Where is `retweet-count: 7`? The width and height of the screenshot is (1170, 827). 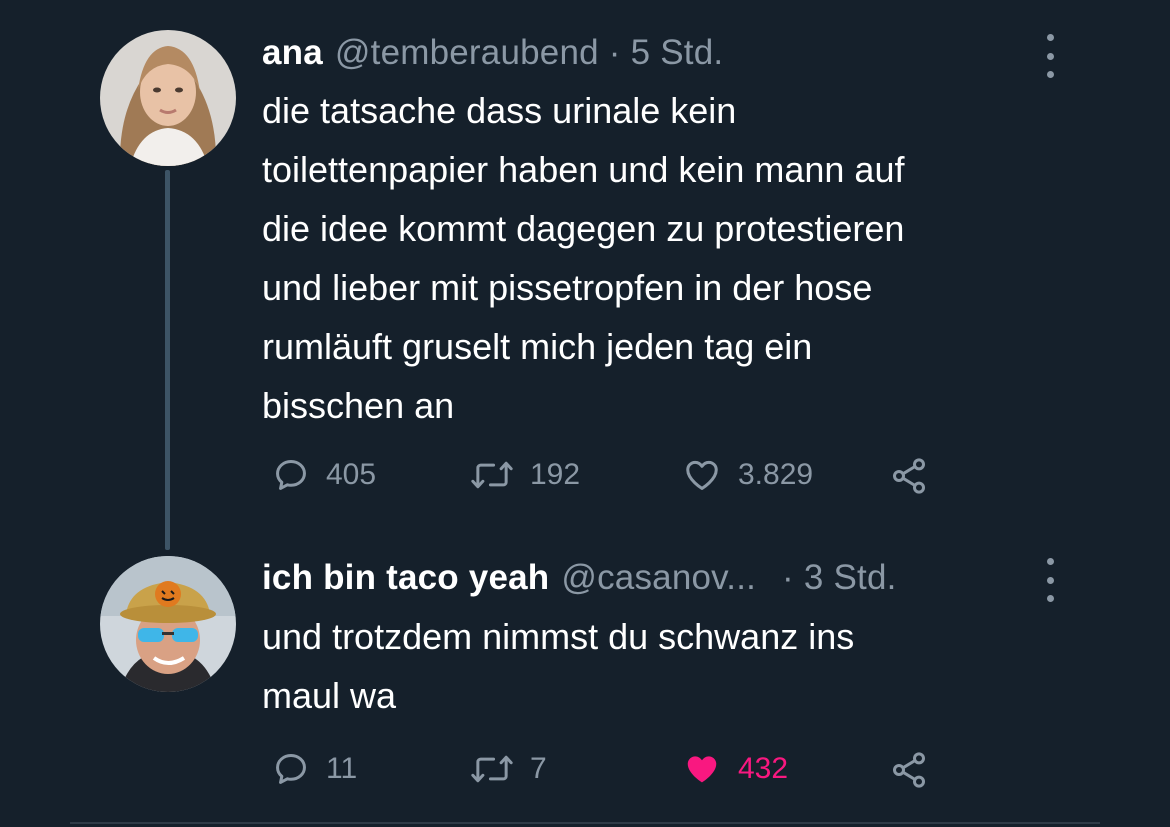 retweet-count: 7 is located at coordinates (538, 768).